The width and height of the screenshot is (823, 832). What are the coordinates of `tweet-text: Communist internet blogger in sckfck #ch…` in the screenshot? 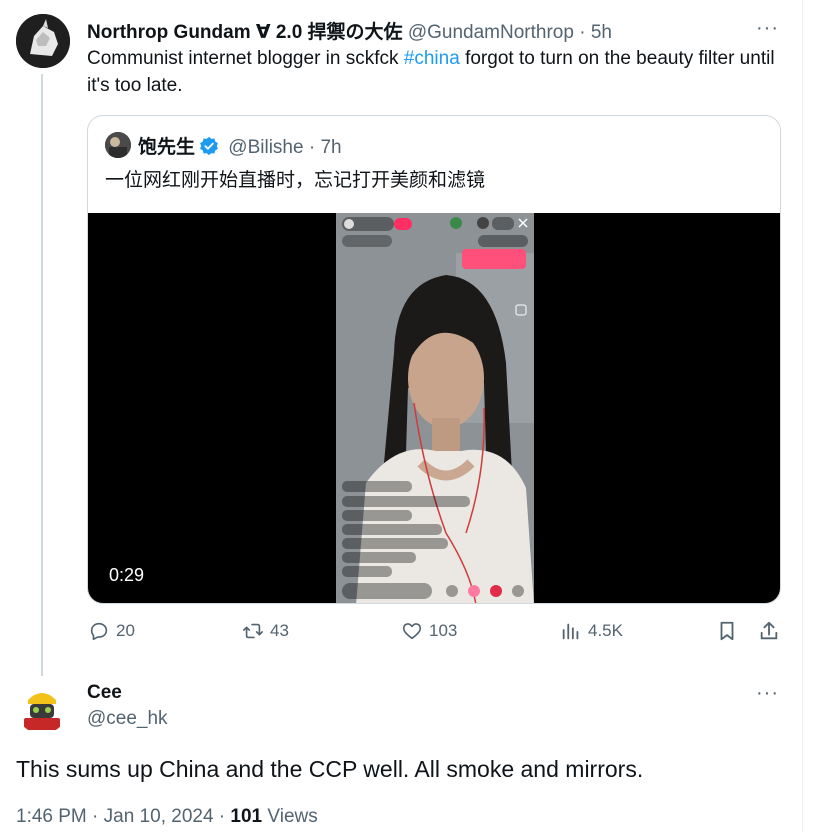 It's located at (437, 72).